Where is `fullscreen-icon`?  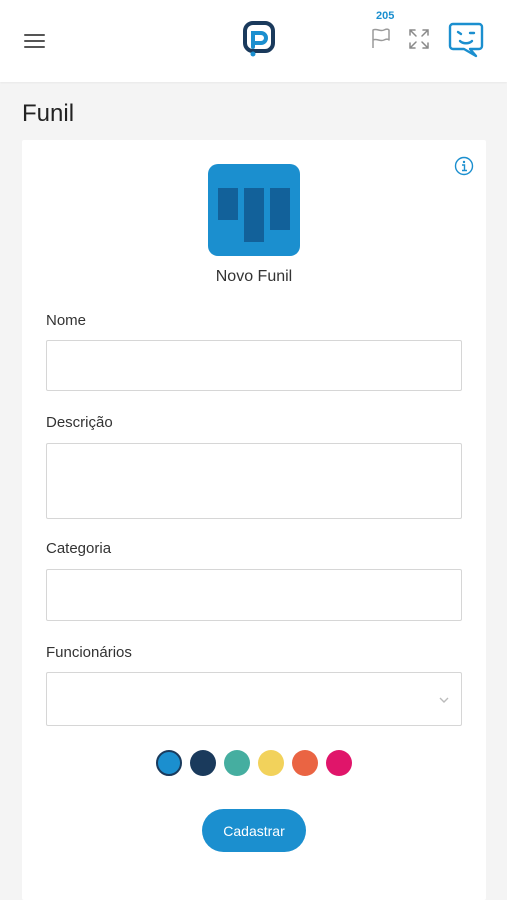 fullscreen-icon is located at coordinates (419, 39).